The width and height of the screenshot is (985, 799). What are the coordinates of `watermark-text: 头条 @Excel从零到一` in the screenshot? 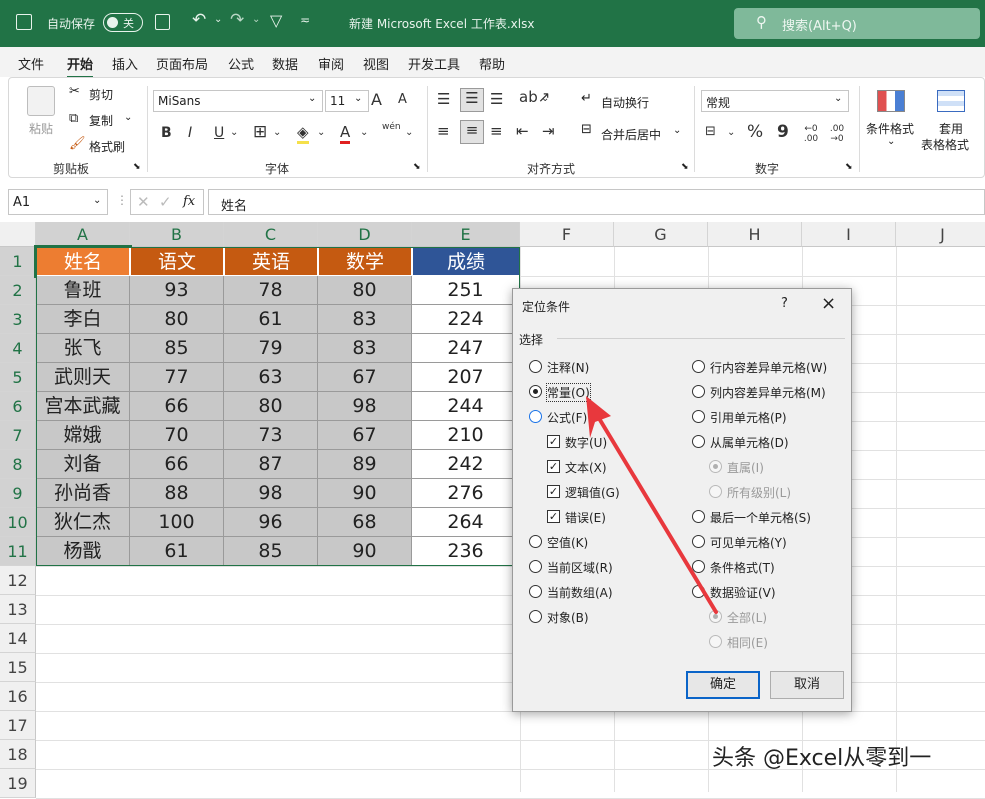 It's located at (822, 758).